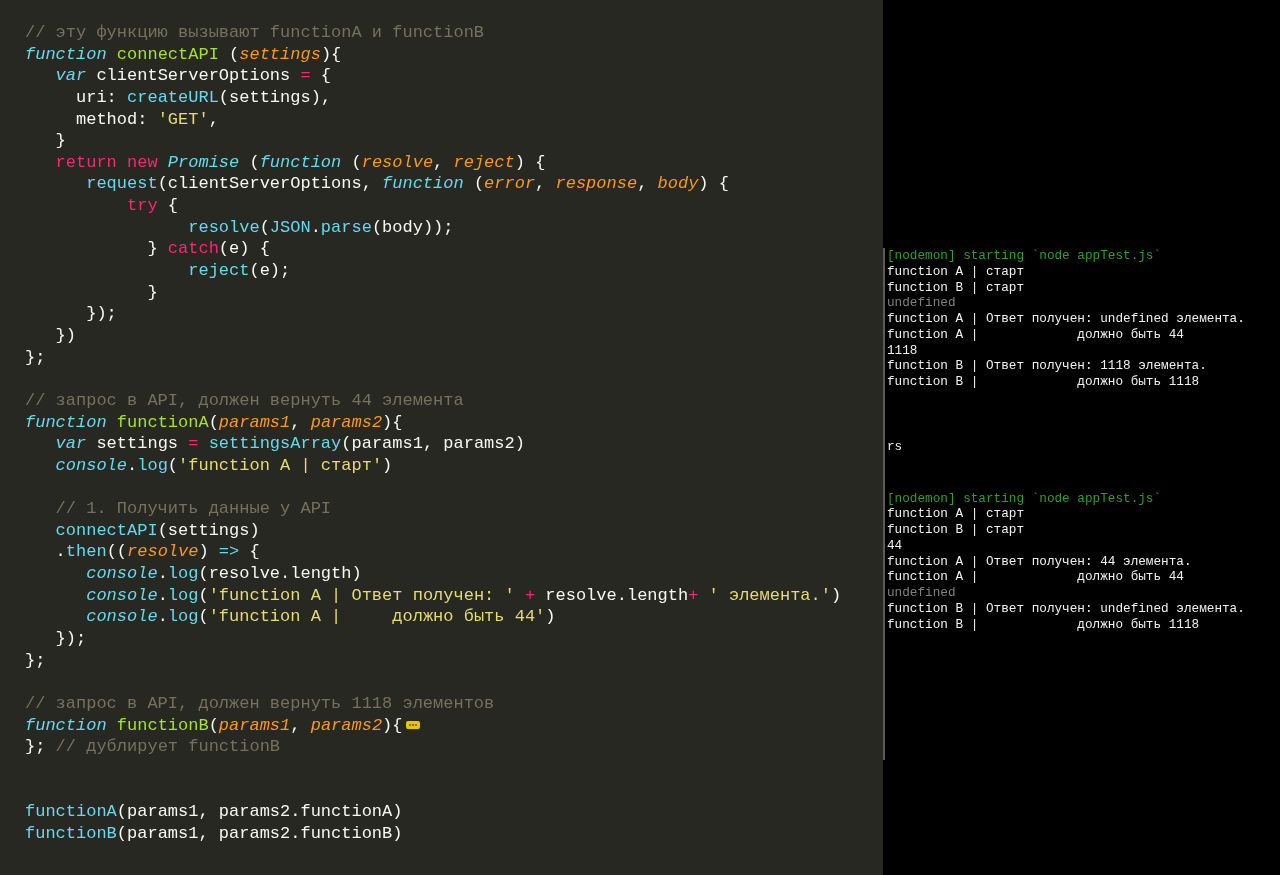 The image size is (1280, 875). What do you see at coordinates (152, 206) in the screenshot?
I see `code-line: try {` at bounding box center [152, 206].